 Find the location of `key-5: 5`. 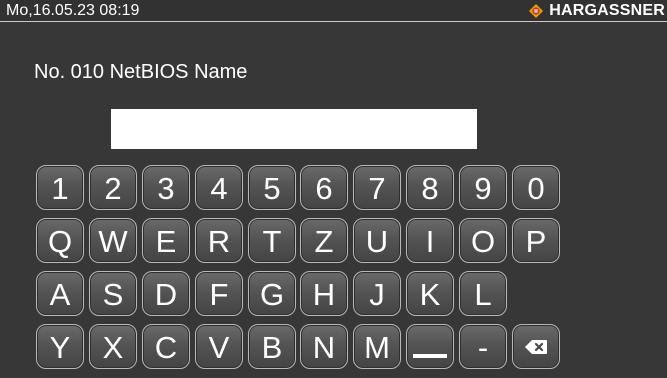

key-5: 5 is located at coordinates (272, 187).